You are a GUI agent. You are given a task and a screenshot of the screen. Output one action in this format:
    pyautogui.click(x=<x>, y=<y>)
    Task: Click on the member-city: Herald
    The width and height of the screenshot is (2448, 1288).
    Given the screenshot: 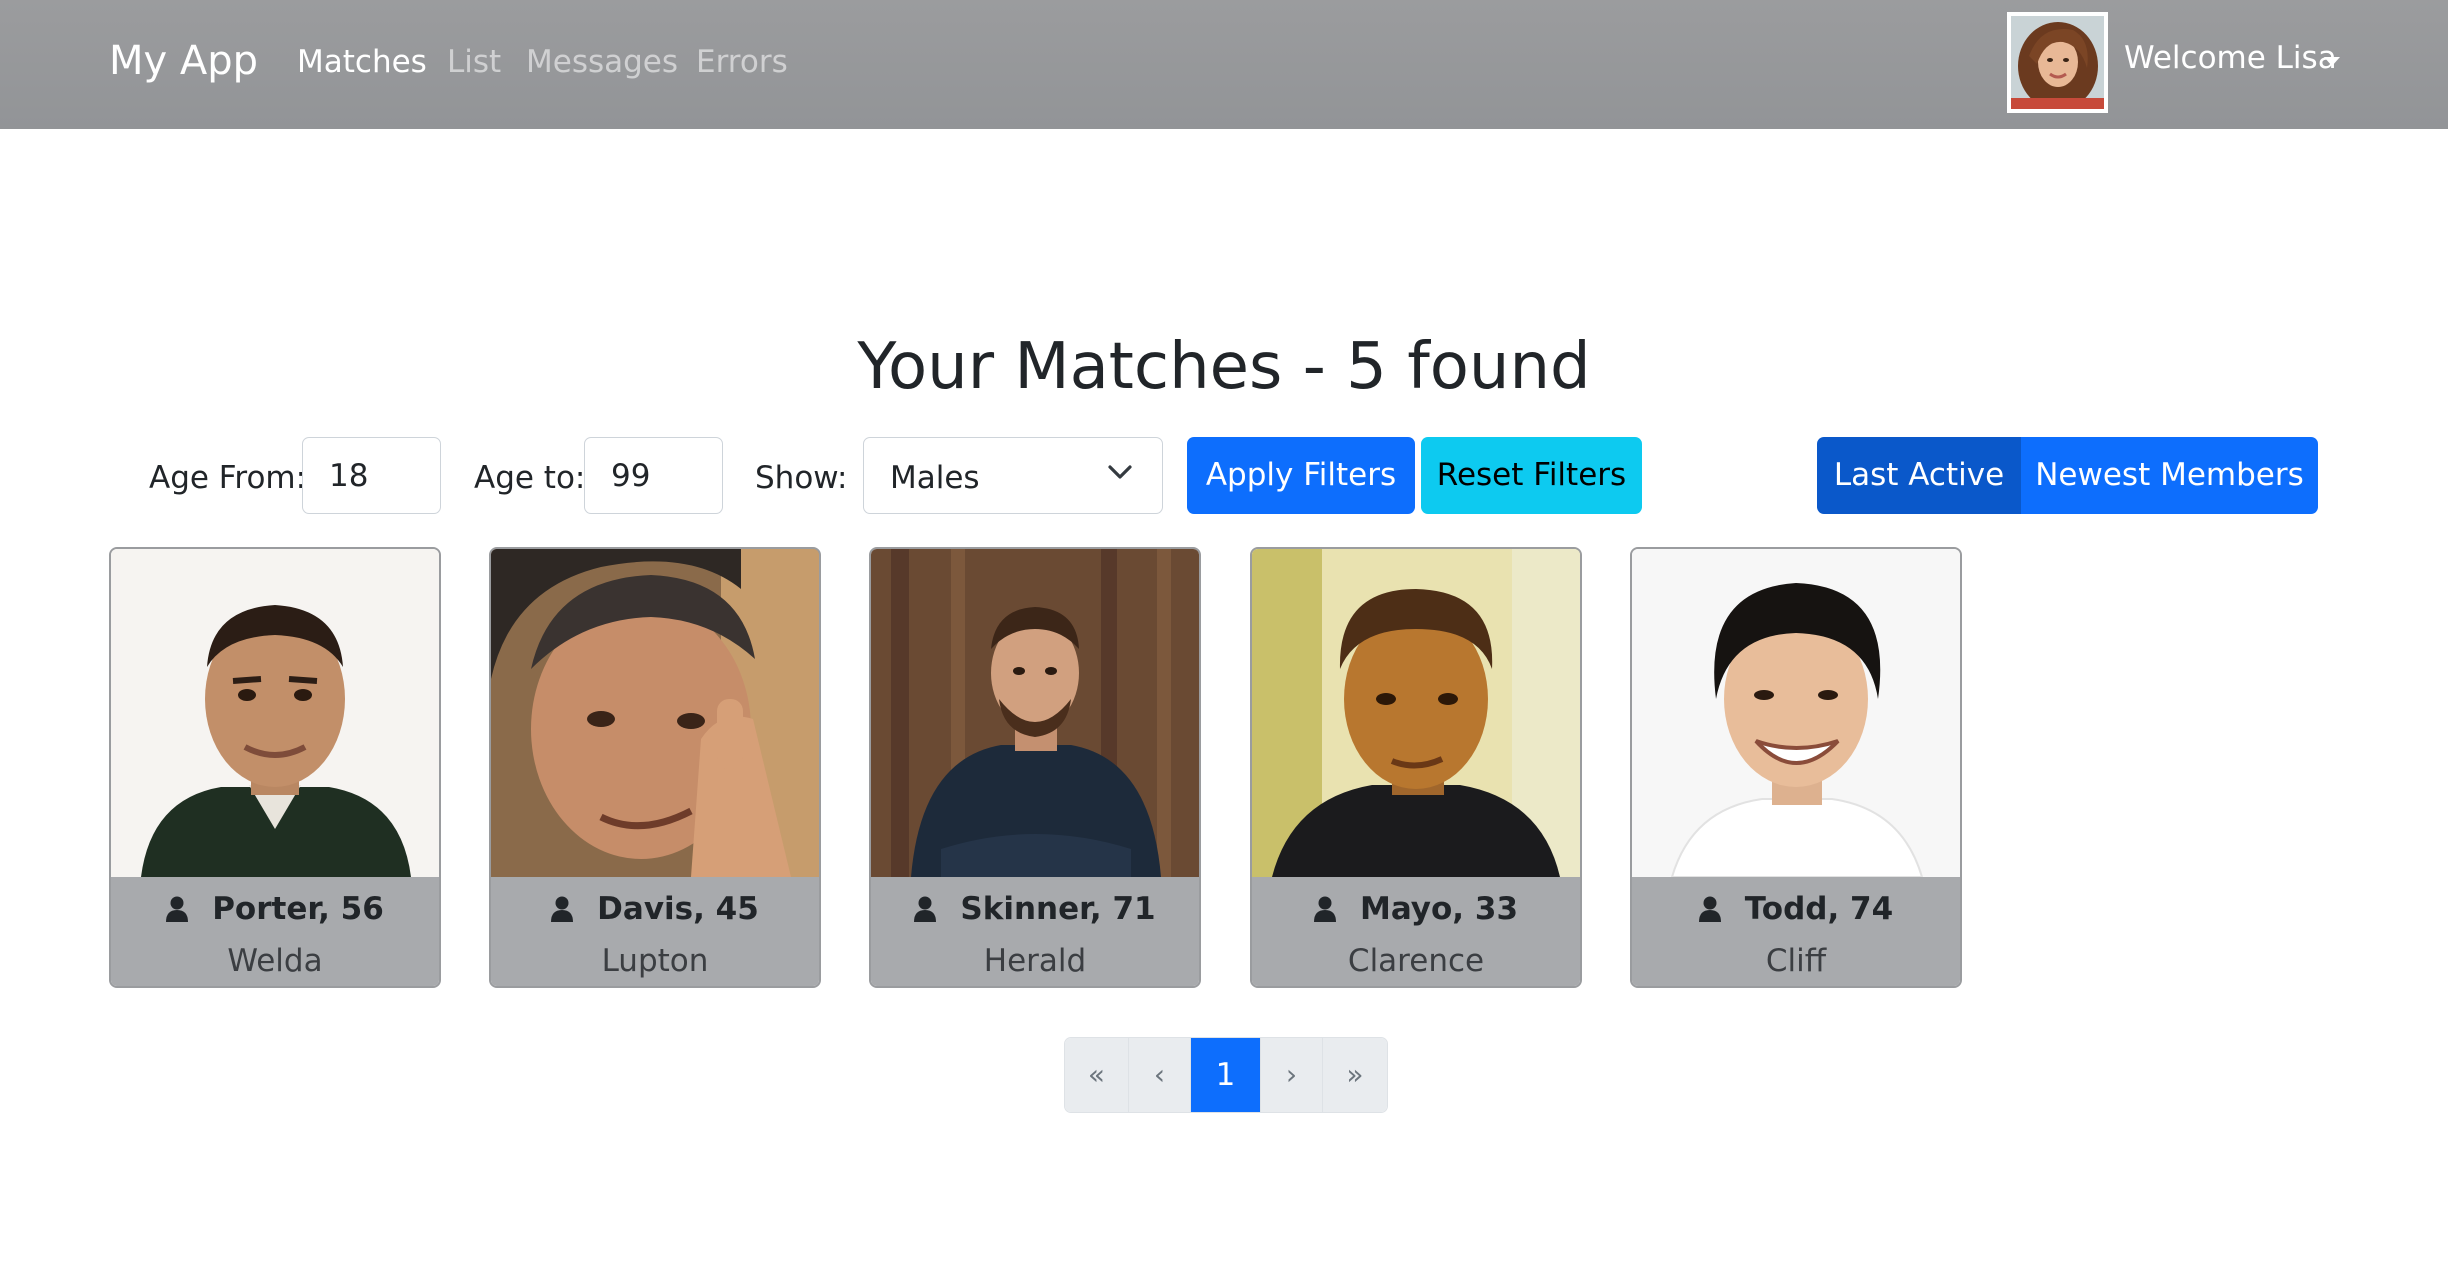 What is the action you would take?
    pyautogui.click(x=1035, y=961)
    